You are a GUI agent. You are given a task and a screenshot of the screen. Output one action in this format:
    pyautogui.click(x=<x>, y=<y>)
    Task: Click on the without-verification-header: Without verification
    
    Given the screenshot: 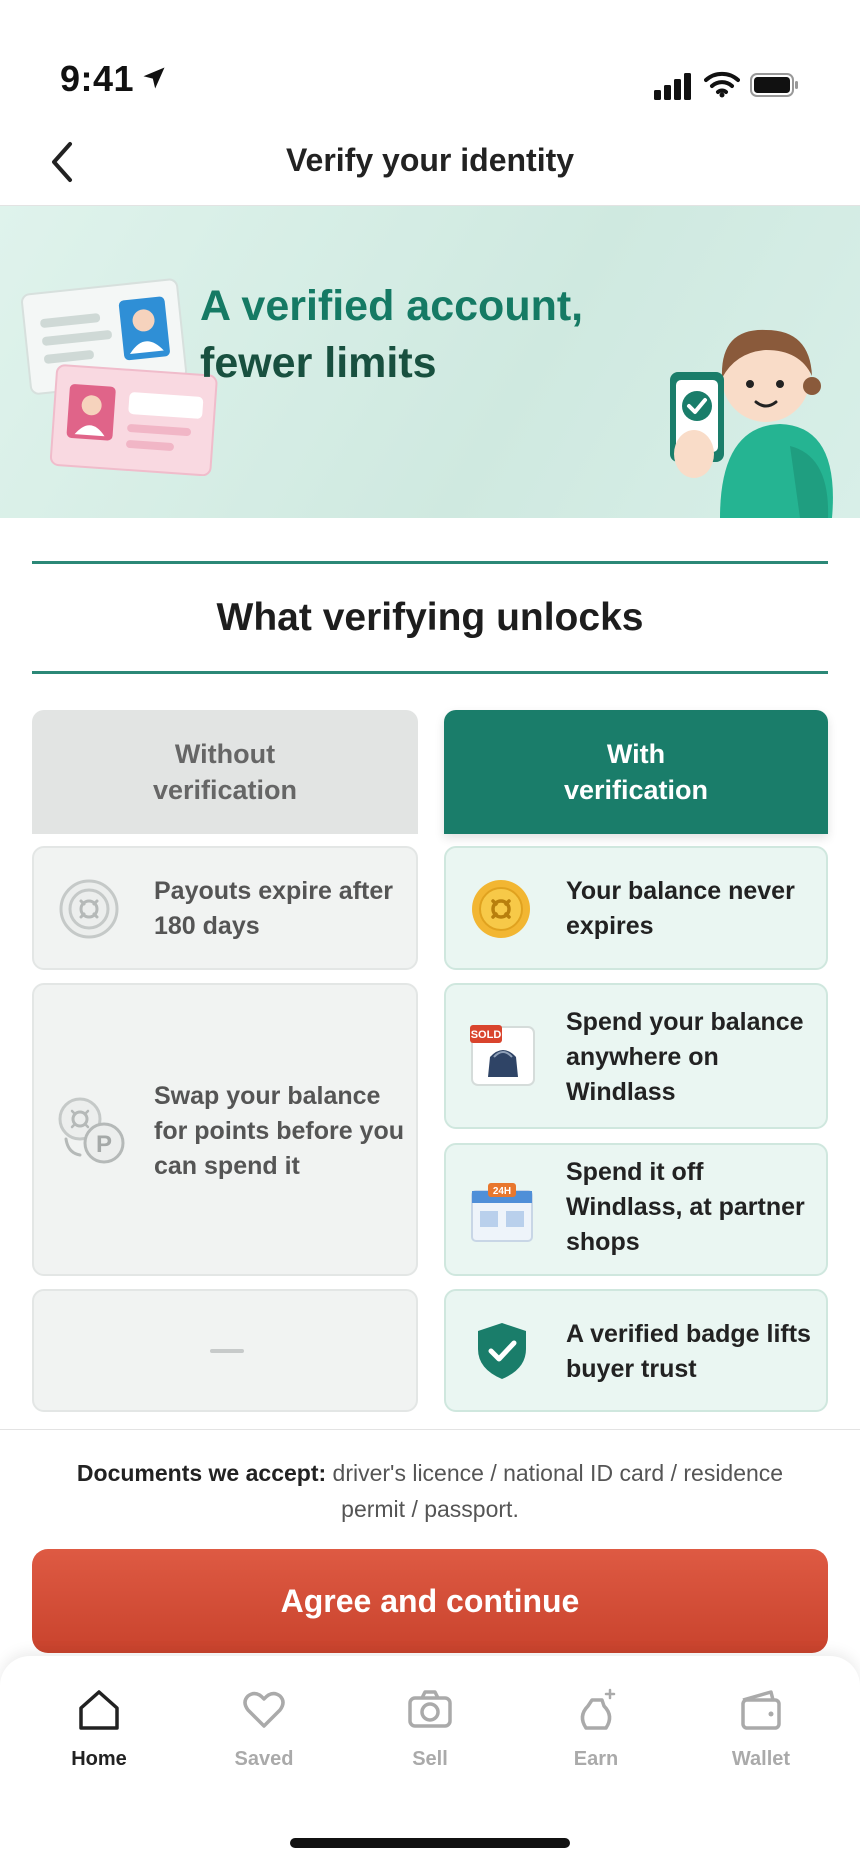 What is the action you would take?
    pyautogui.click(x=225, y=772)
    